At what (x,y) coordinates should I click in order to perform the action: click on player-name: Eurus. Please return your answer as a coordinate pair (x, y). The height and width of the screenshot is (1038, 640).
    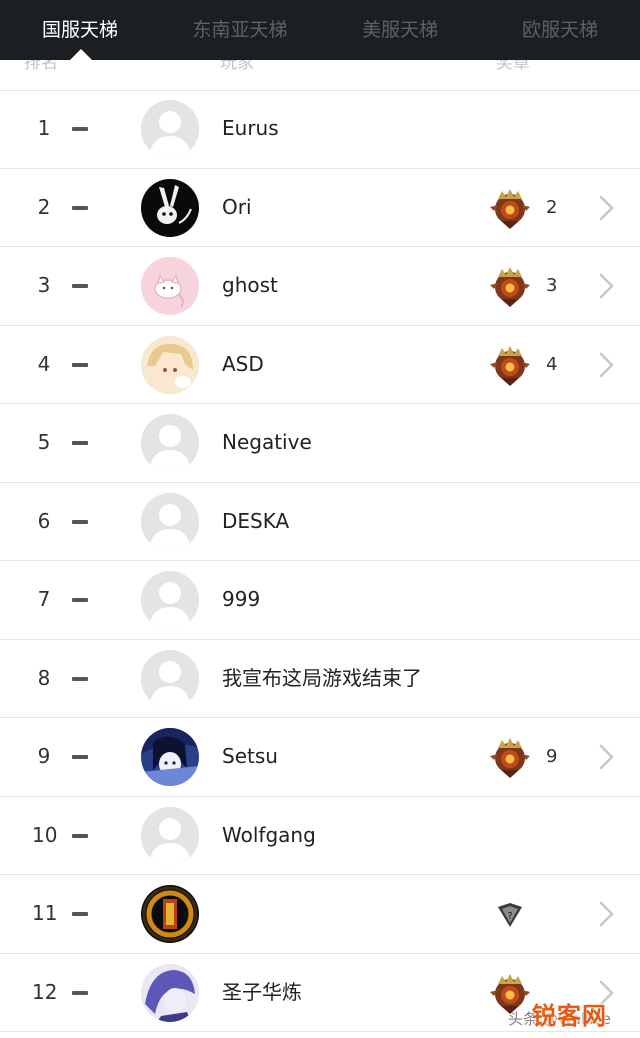
    Looking at the image, I should click on (250, 128).